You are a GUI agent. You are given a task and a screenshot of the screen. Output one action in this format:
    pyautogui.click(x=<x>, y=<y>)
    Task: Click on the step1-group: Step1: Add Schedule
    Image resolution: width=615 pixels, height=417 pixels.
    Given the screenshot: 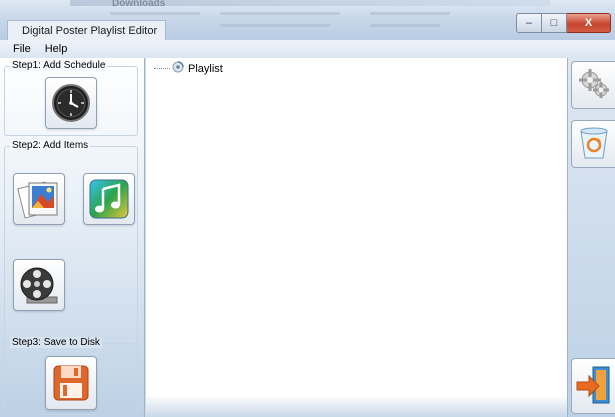 What is the action you would take?
    pyautogui.click(x=71, y=98)
    